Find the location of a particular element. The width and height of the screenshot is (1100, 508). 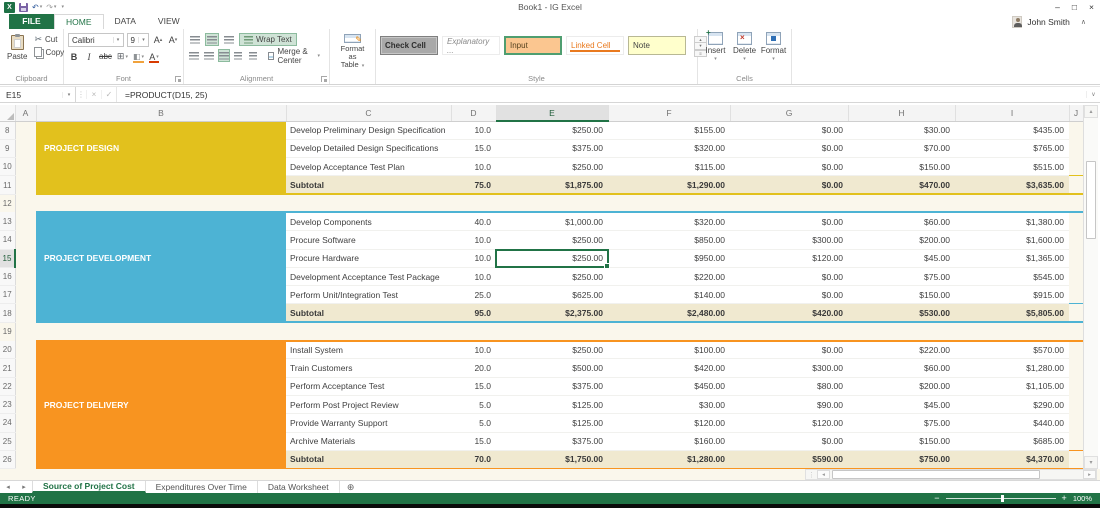

cell-A16 is located at coordinates (25, 276).